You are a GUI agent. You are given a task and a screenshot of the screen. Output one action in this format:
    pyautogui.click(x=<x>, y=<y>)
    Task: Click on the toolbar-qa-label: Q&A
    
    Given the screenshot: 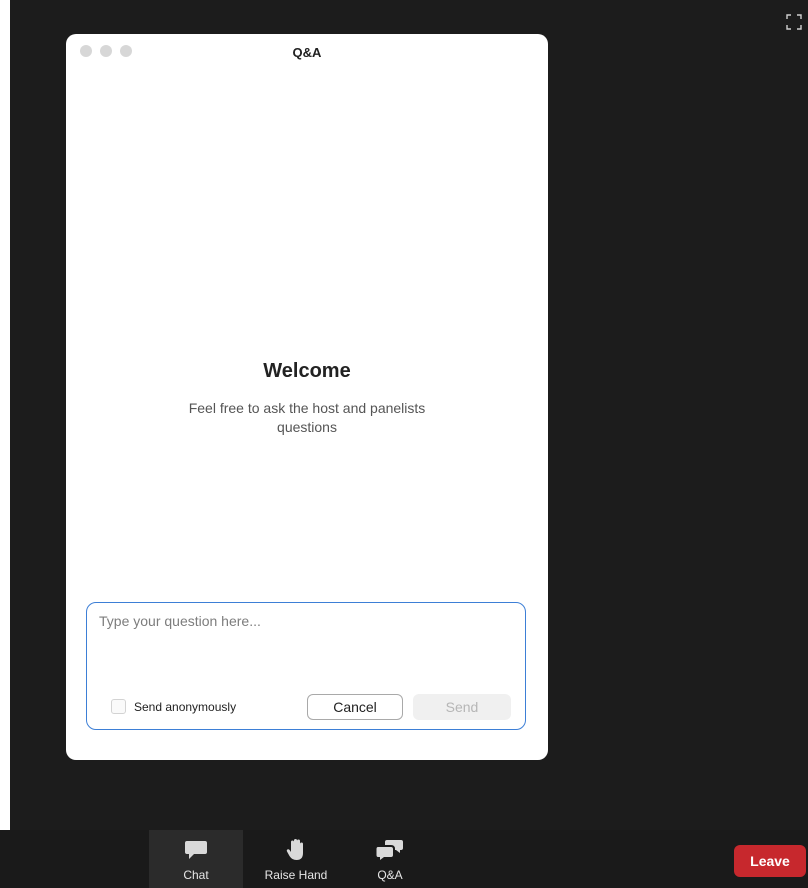 What is the action you would take?
    pyautogui.click(x=390, y=875)
    